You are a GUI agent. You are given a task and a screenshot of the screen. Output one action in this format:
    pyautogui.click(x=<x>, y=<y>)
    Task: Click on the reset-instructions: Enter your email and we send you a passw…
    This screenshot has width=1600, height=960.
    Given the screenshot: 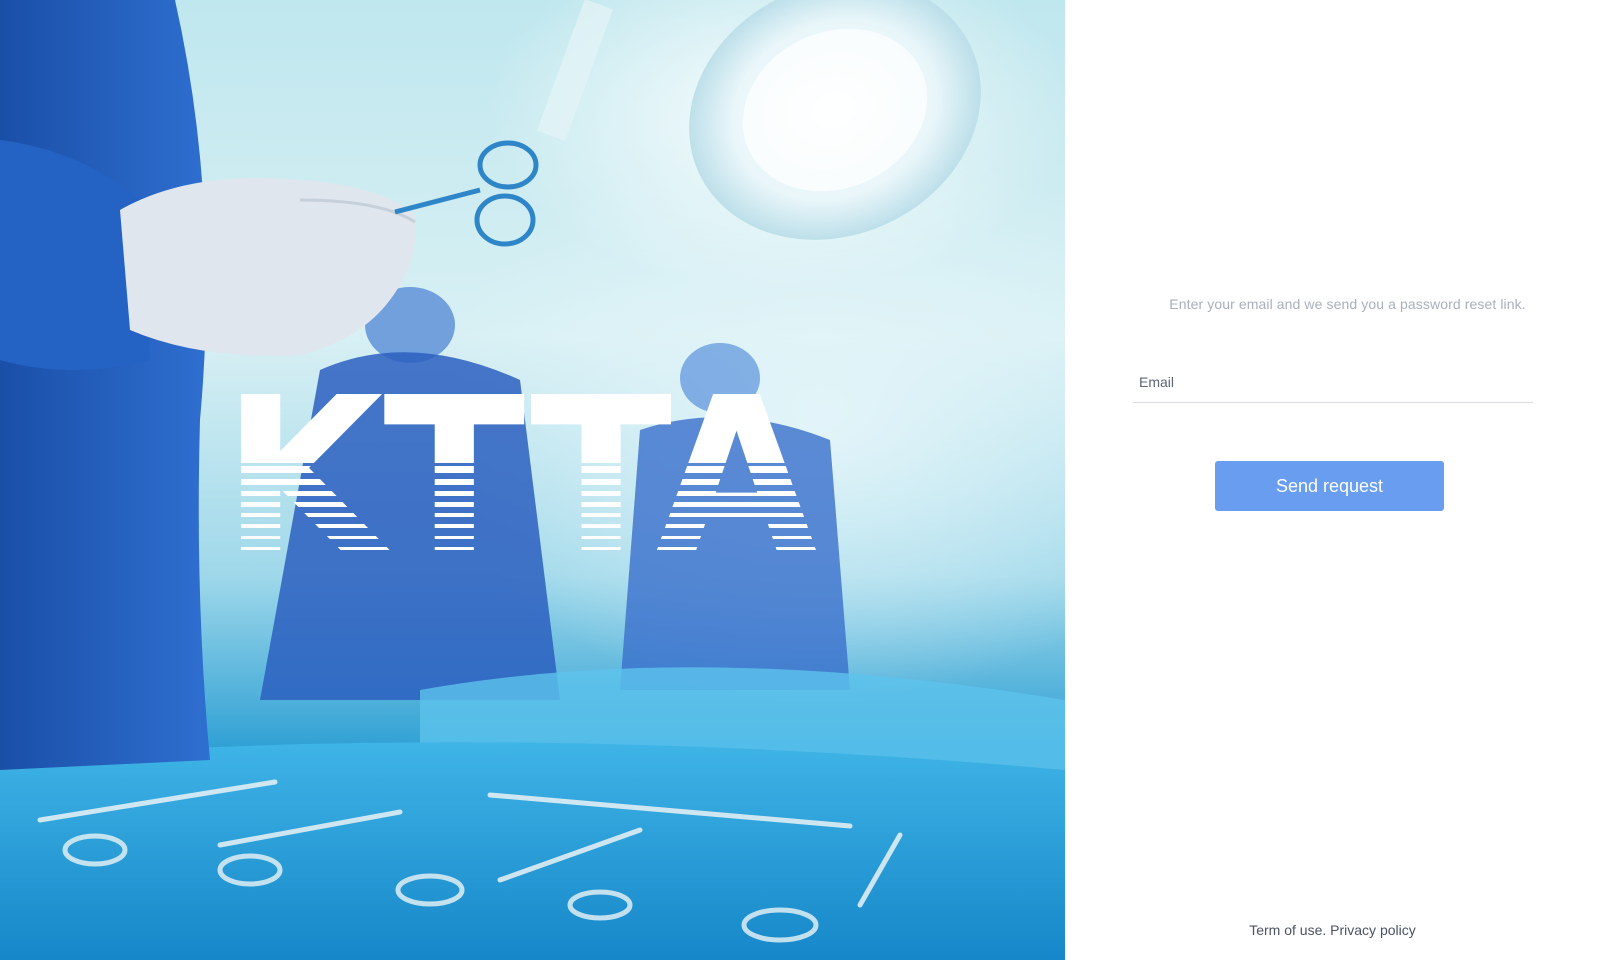 What is the action you would take?
    pyautogui.click(x=1347, y=304)
    